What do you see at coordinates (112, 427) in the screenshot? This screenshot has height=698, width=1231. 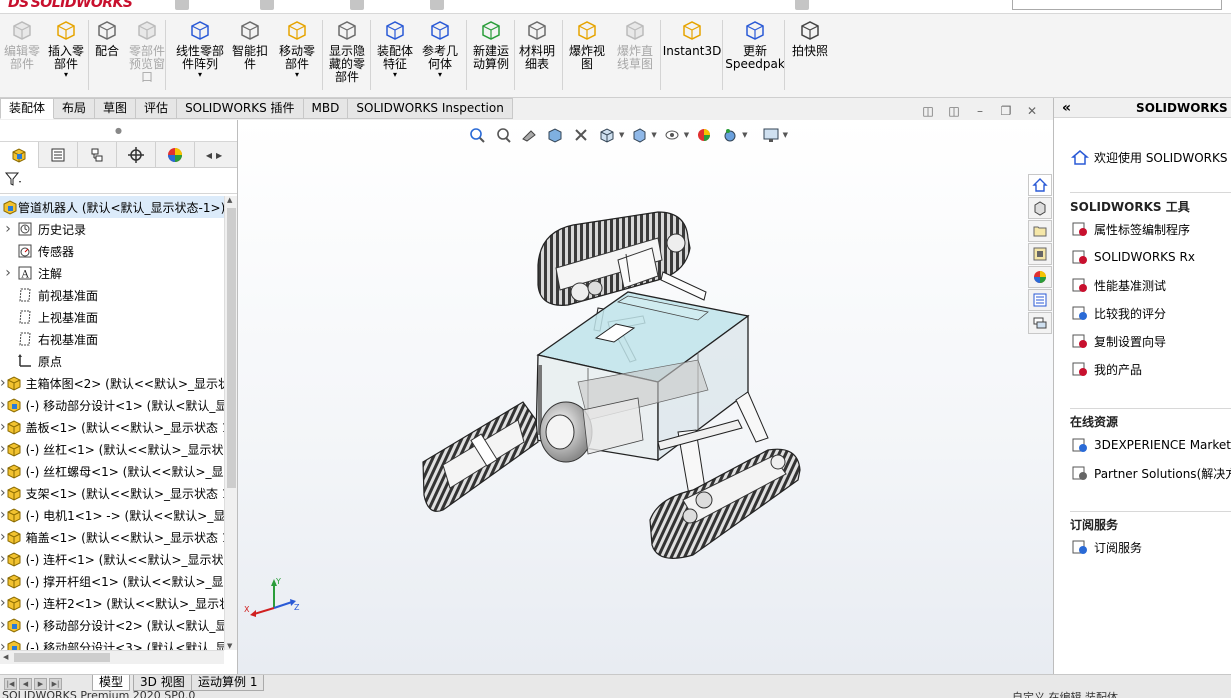 I see `tree-item: › 盖板<1> (默认<<默认>_显示状态 1>)` at bounding box center [112, 427].